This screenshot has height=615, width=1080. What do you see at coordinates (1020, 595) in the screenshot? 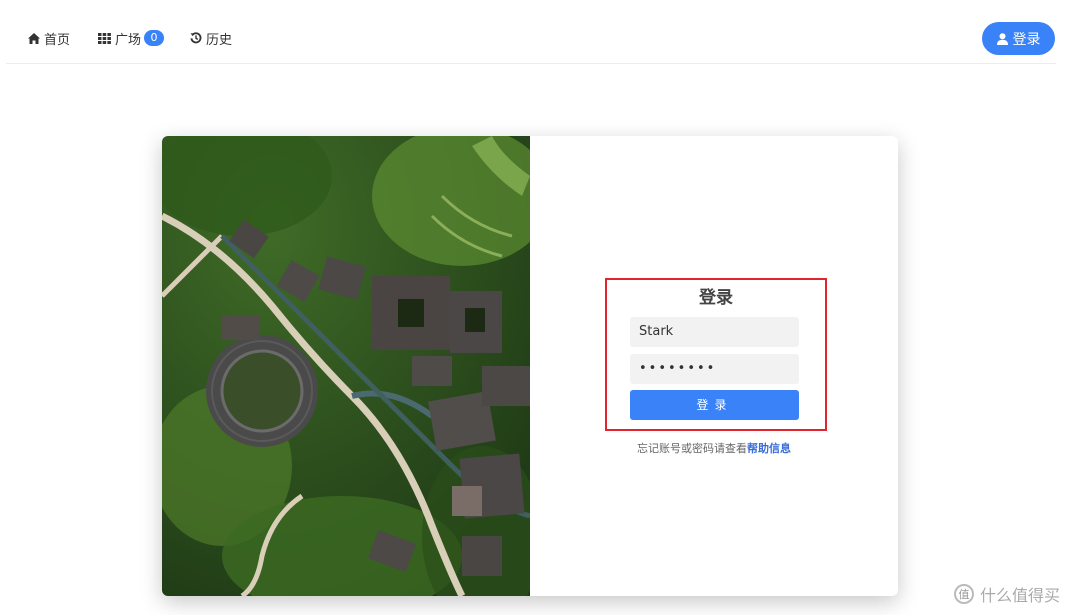
I see `watermark-text: 什么值得买` at bounding box center [1020, 595].